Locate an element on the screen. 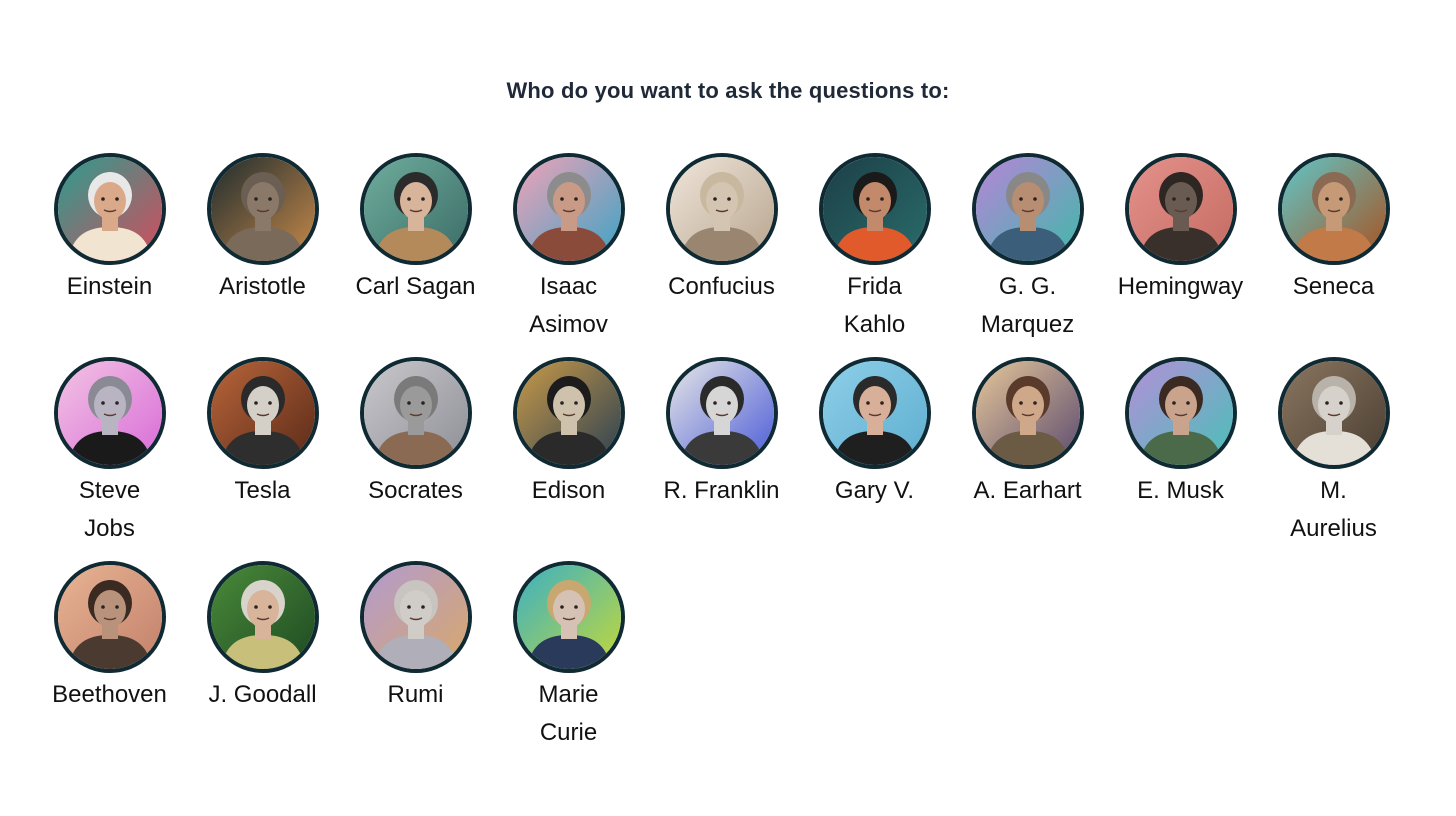  person-card: Edison is located at coordinates (568, 459).